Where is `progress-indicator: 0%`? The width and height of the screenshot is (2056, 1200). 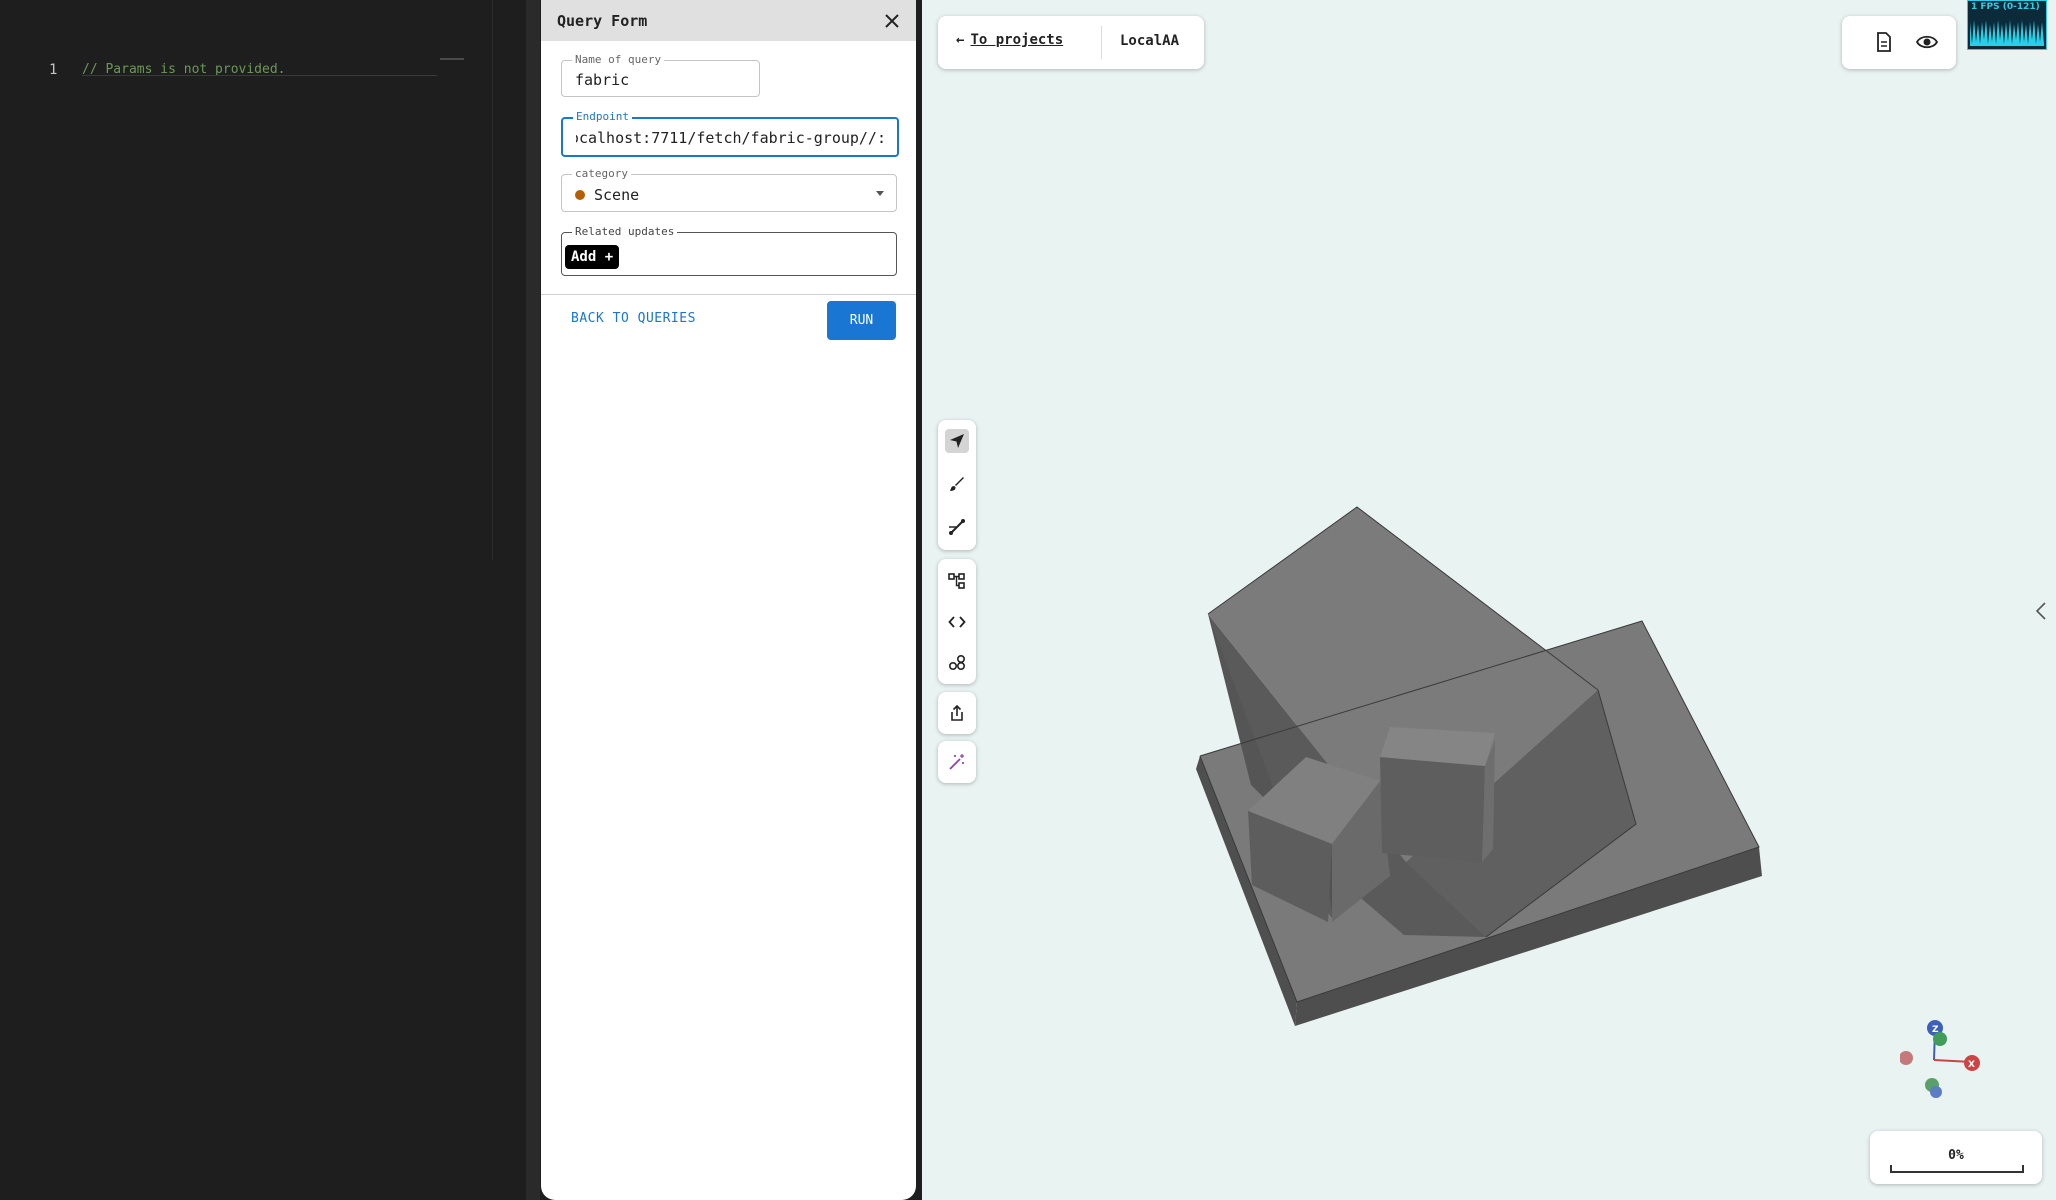 progress-indicator: 0% is located at coordinates (1956, 1157).